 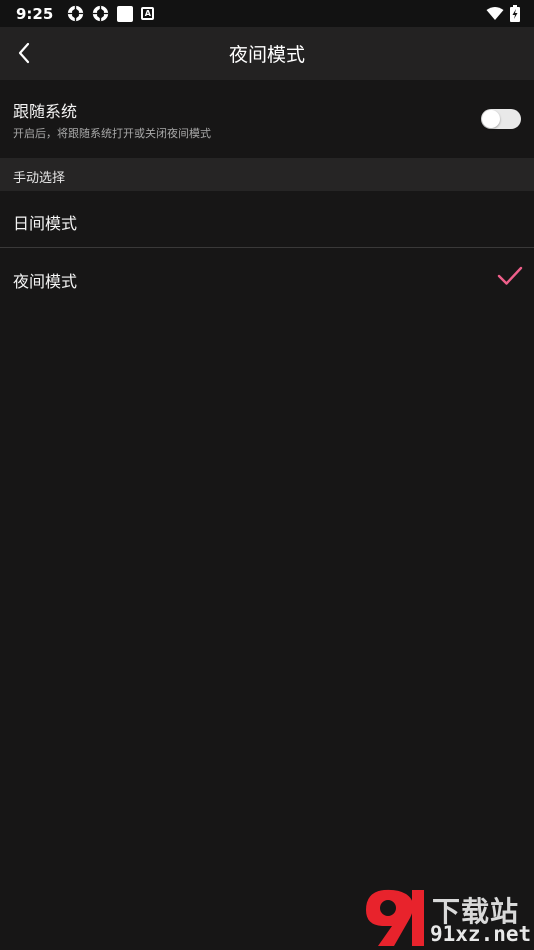 I want to click on wifi-icon, so click(x=495, y=13).